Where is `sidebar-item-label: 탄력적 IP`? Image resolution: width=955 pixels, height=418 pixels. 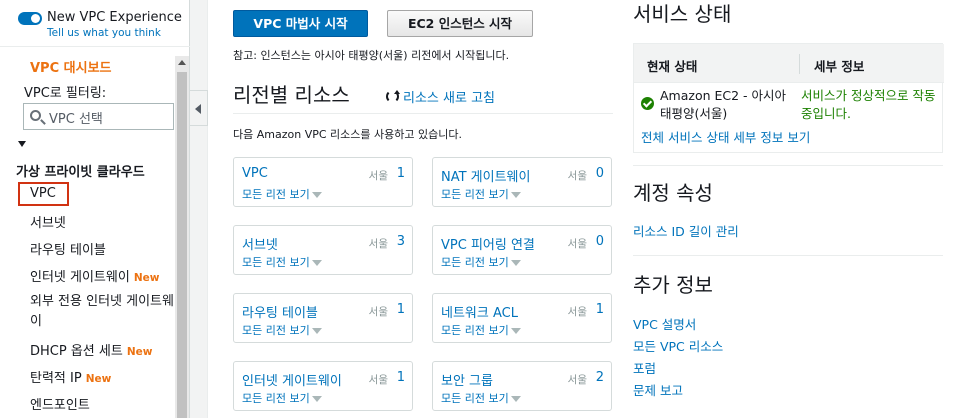
sidebar-item-label: 탄력적 IP is located at coordinates (56, 378).